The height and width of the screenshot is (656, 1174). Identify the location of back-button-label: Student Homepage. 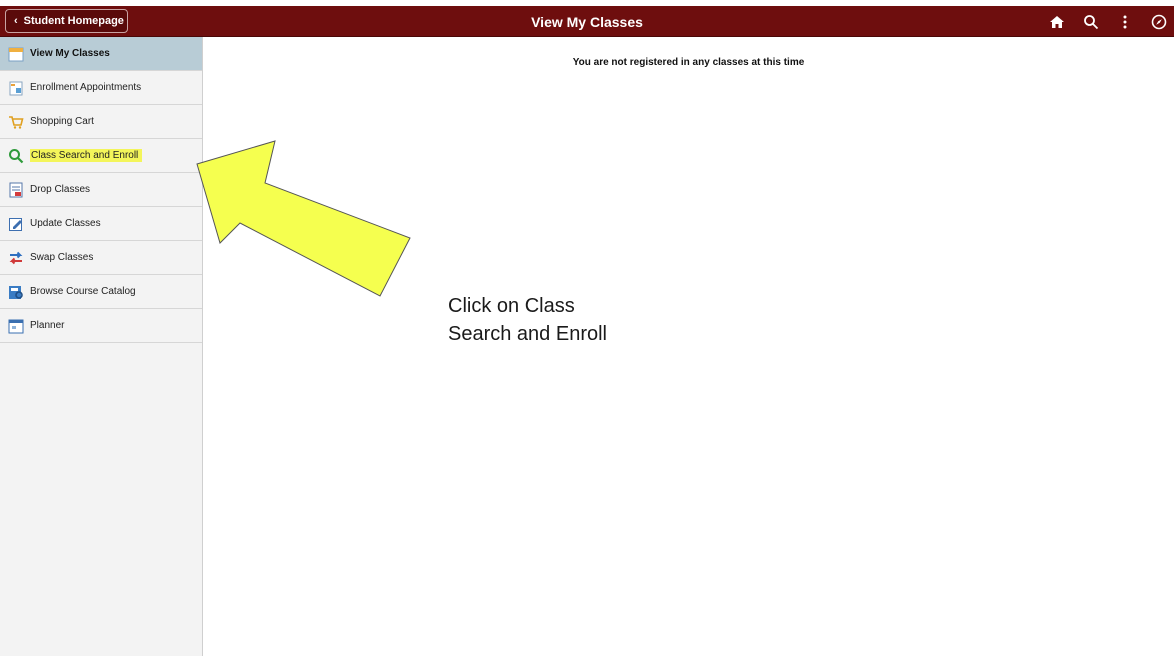
(73, 21).